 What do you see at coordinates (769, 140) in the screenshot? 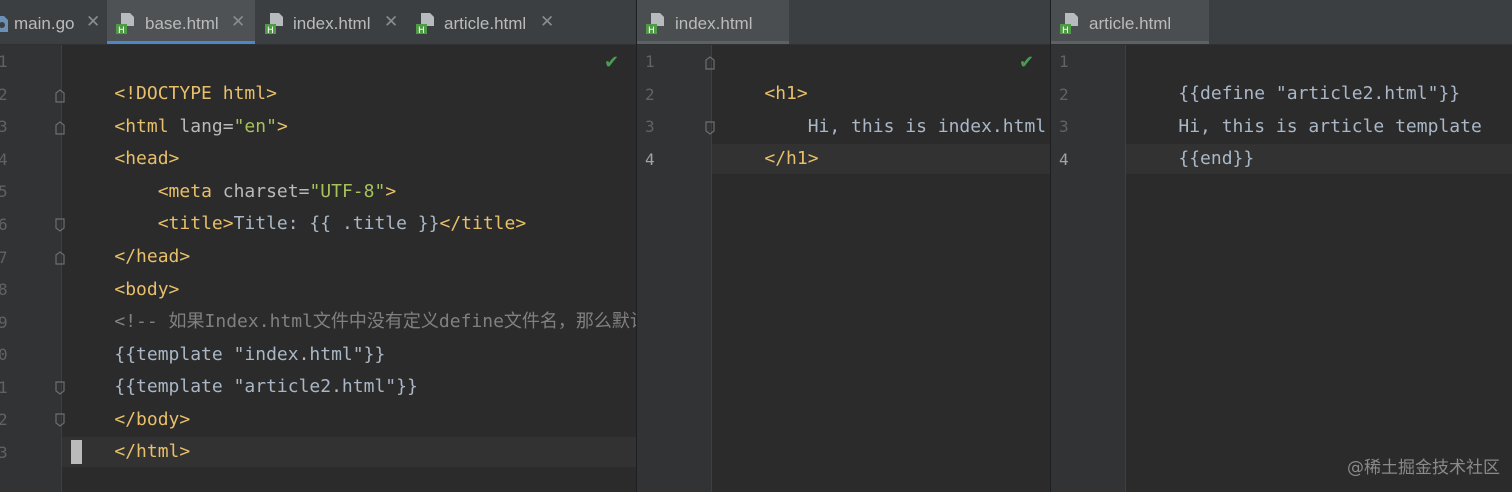
I see `code-line: </h1>` at bounding box center [769, 140].